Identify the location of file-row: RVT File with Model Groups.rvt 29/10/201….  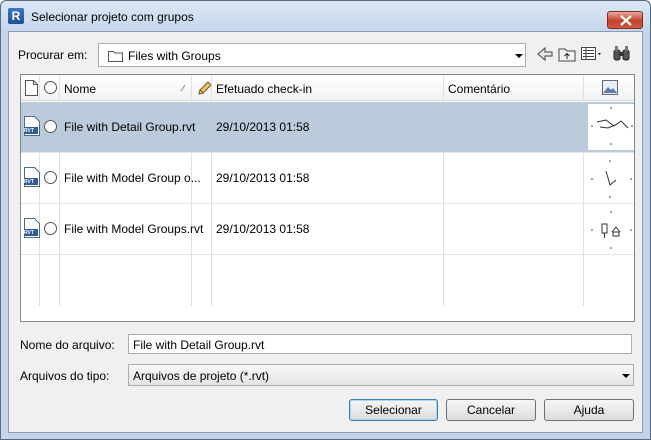
(327, 229).